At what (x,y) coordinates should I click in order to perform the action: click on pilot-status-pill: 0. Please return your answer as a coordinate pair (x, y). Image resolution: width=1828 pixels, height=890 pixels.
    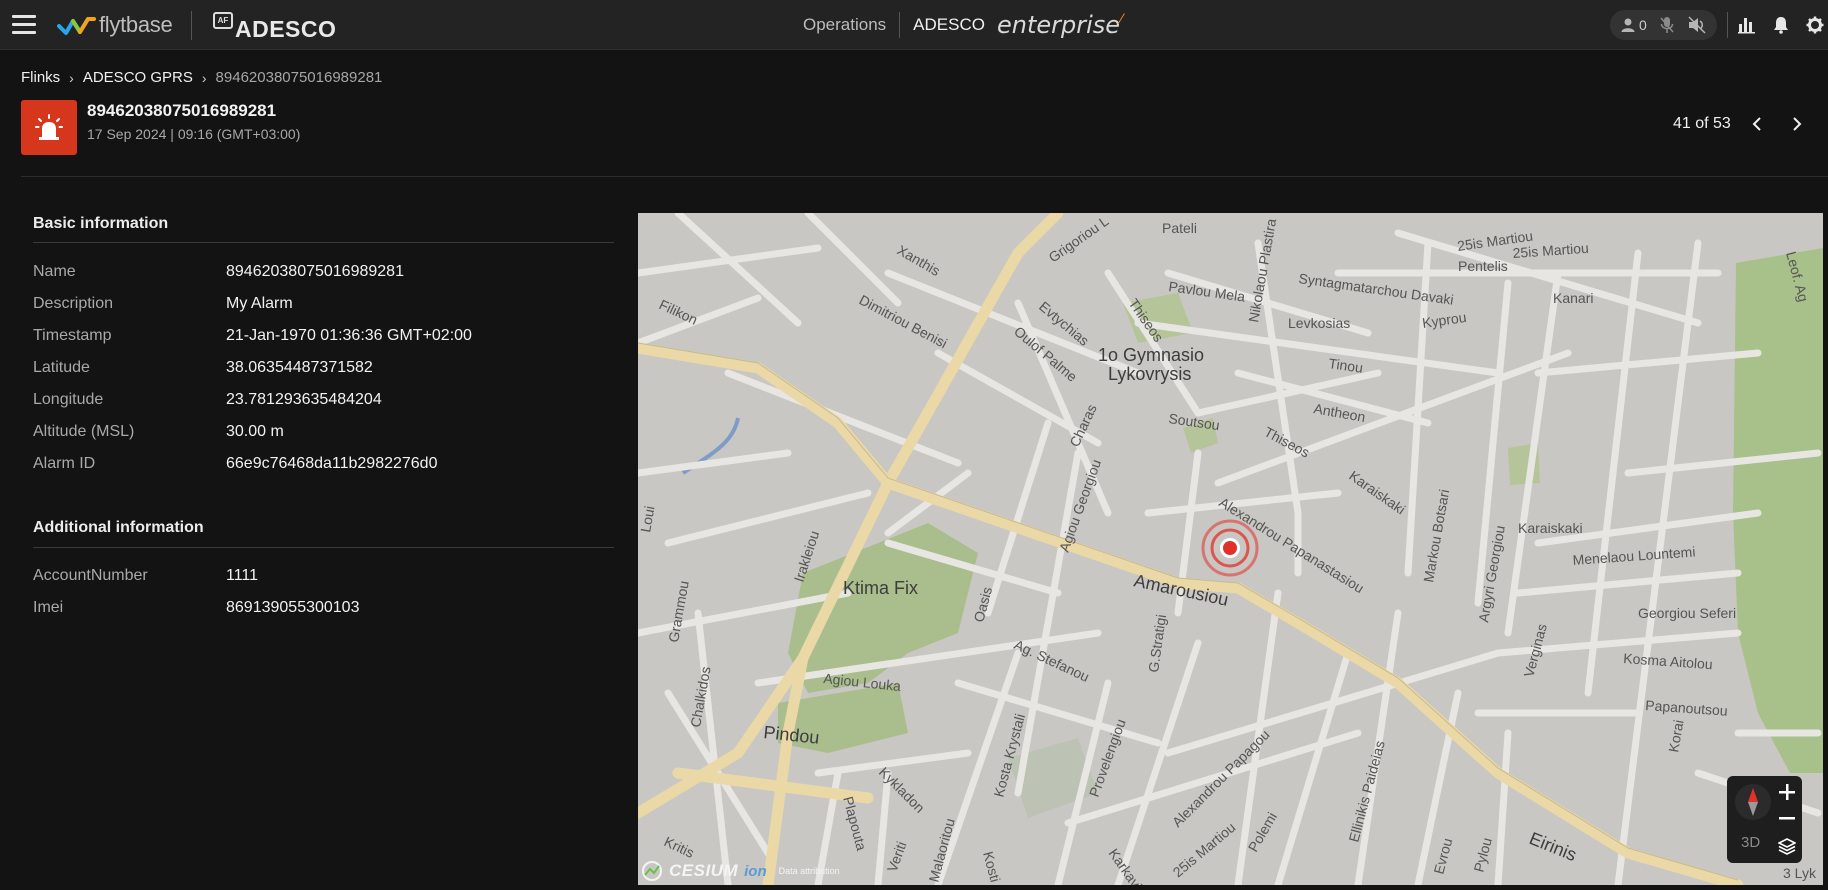
    Looking at the image, I should click on (1663, 25).